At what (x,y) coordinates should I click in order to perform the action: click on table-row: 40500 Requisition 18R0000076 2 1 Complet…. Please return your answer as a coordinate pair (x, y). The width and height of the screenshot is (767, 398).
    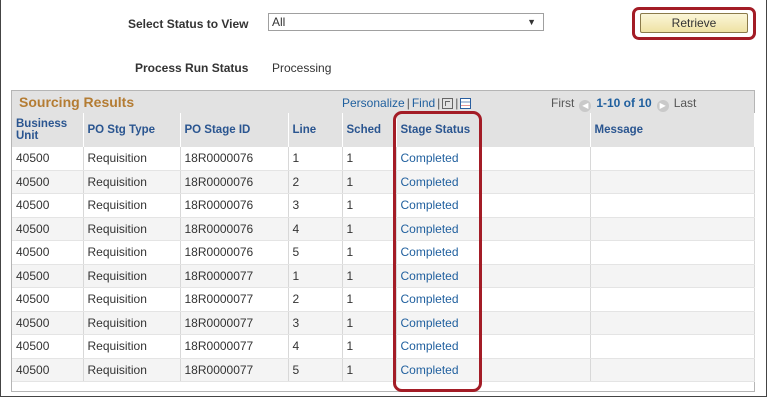
    Looking at the image, I should click on (383, 182).